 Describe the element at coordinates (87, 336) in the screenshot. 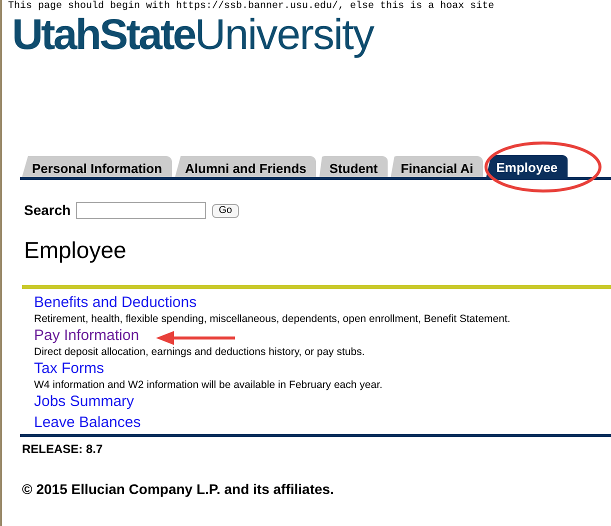

I see `menu-link: Pay Information` at that location.